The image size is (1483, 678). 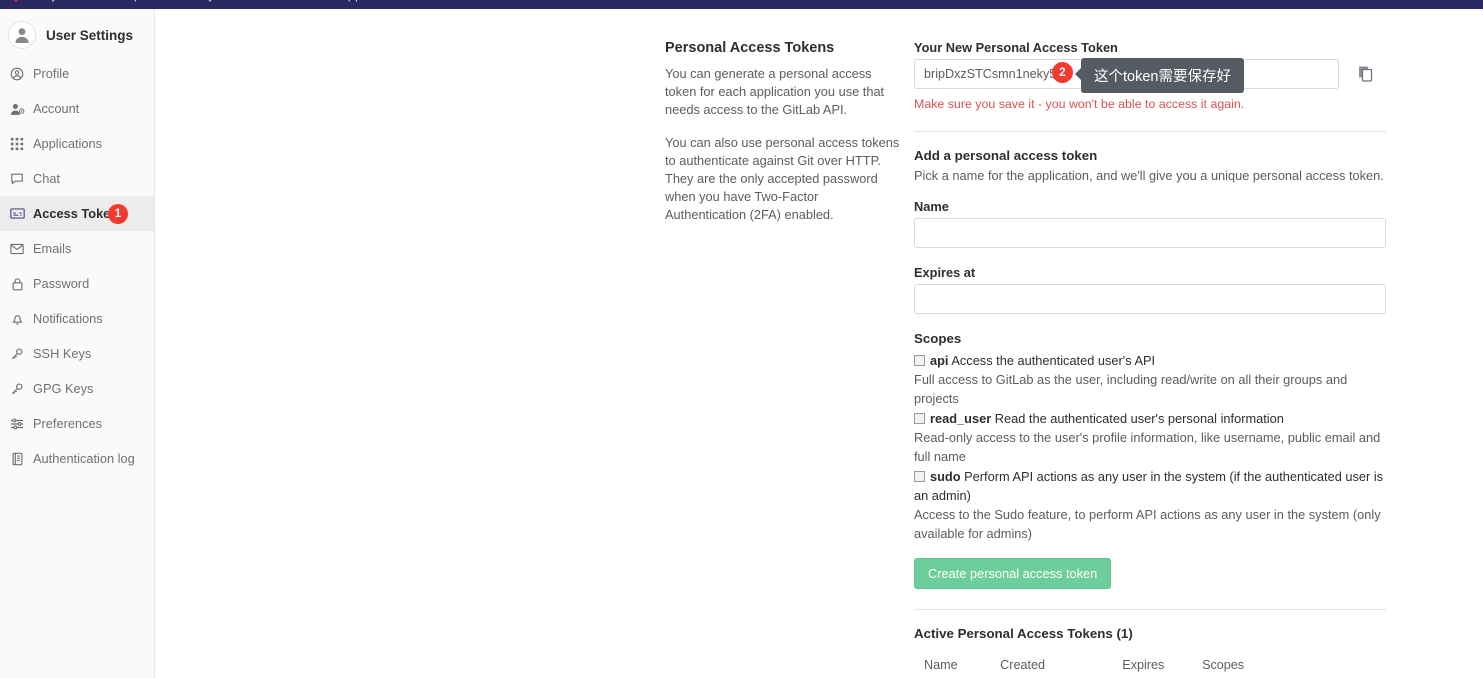 I want to click on sidebar-item-access-tokens: Access Tokens 1, so click(x=77, y=213).